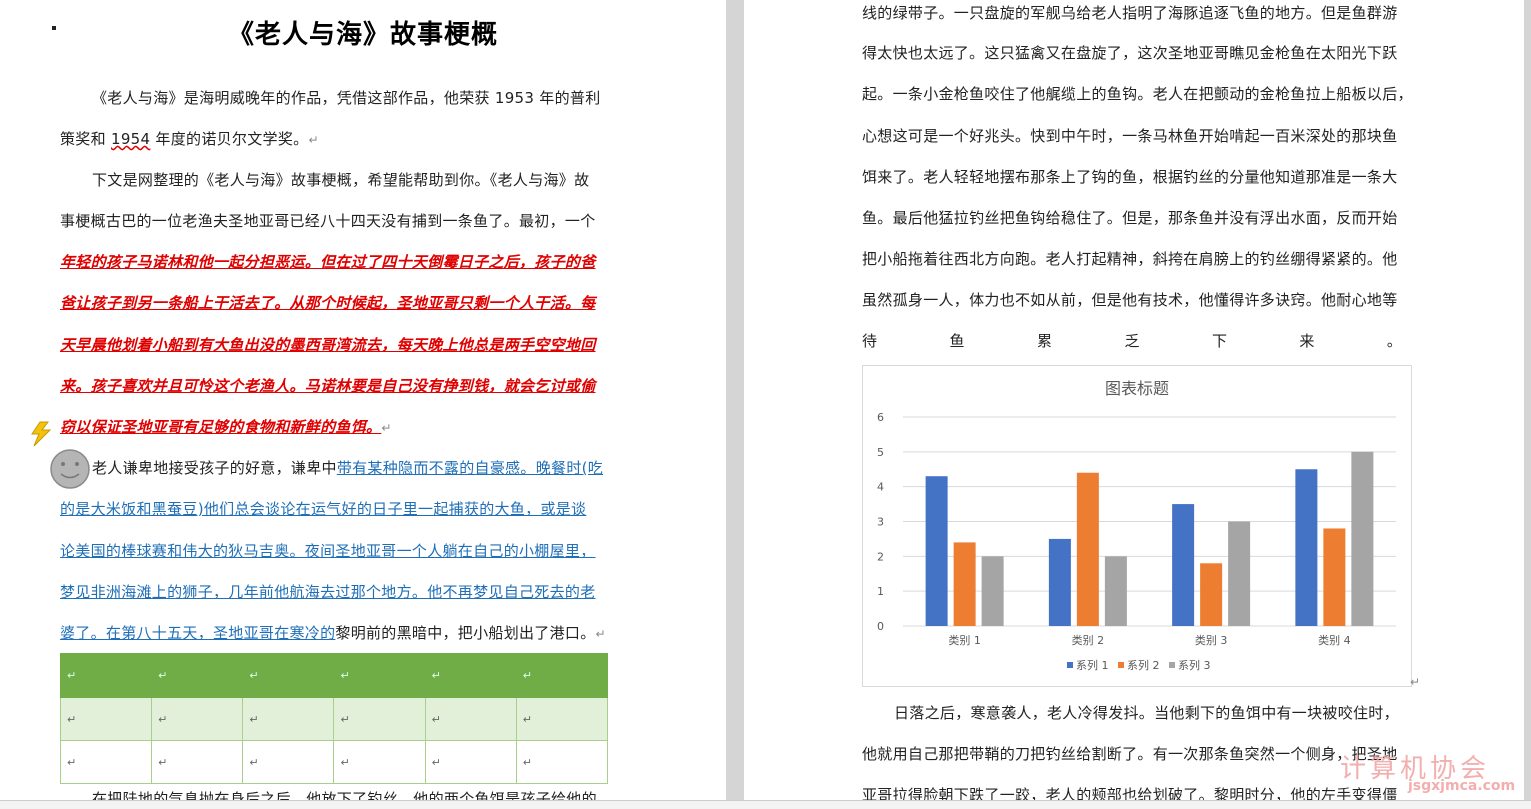 This screenshot has width=1531, height=809. Describe the element at coordinates (1137, 93) in the screenshot. I see `paragraph-line: 起。一条小金枪鱼咬住了他艉缆上的鱼钩。老人在把颤动的金枪鱼拉上船板以后，` at that location.